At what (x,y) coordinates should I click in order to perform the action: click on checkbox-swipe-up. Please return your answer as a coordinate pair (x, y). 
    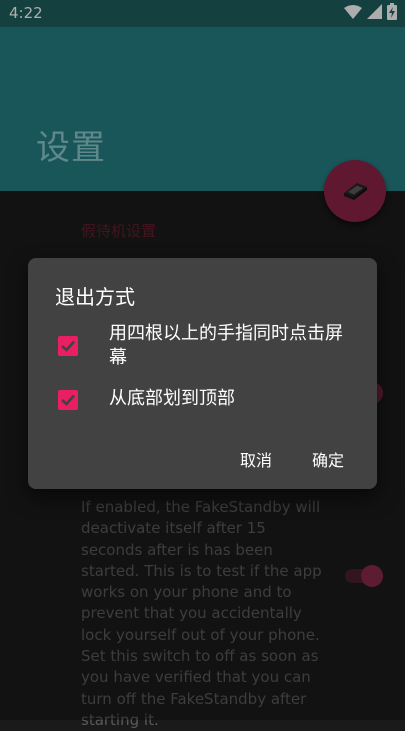
    Looking at the image, I should click on (68, 400).